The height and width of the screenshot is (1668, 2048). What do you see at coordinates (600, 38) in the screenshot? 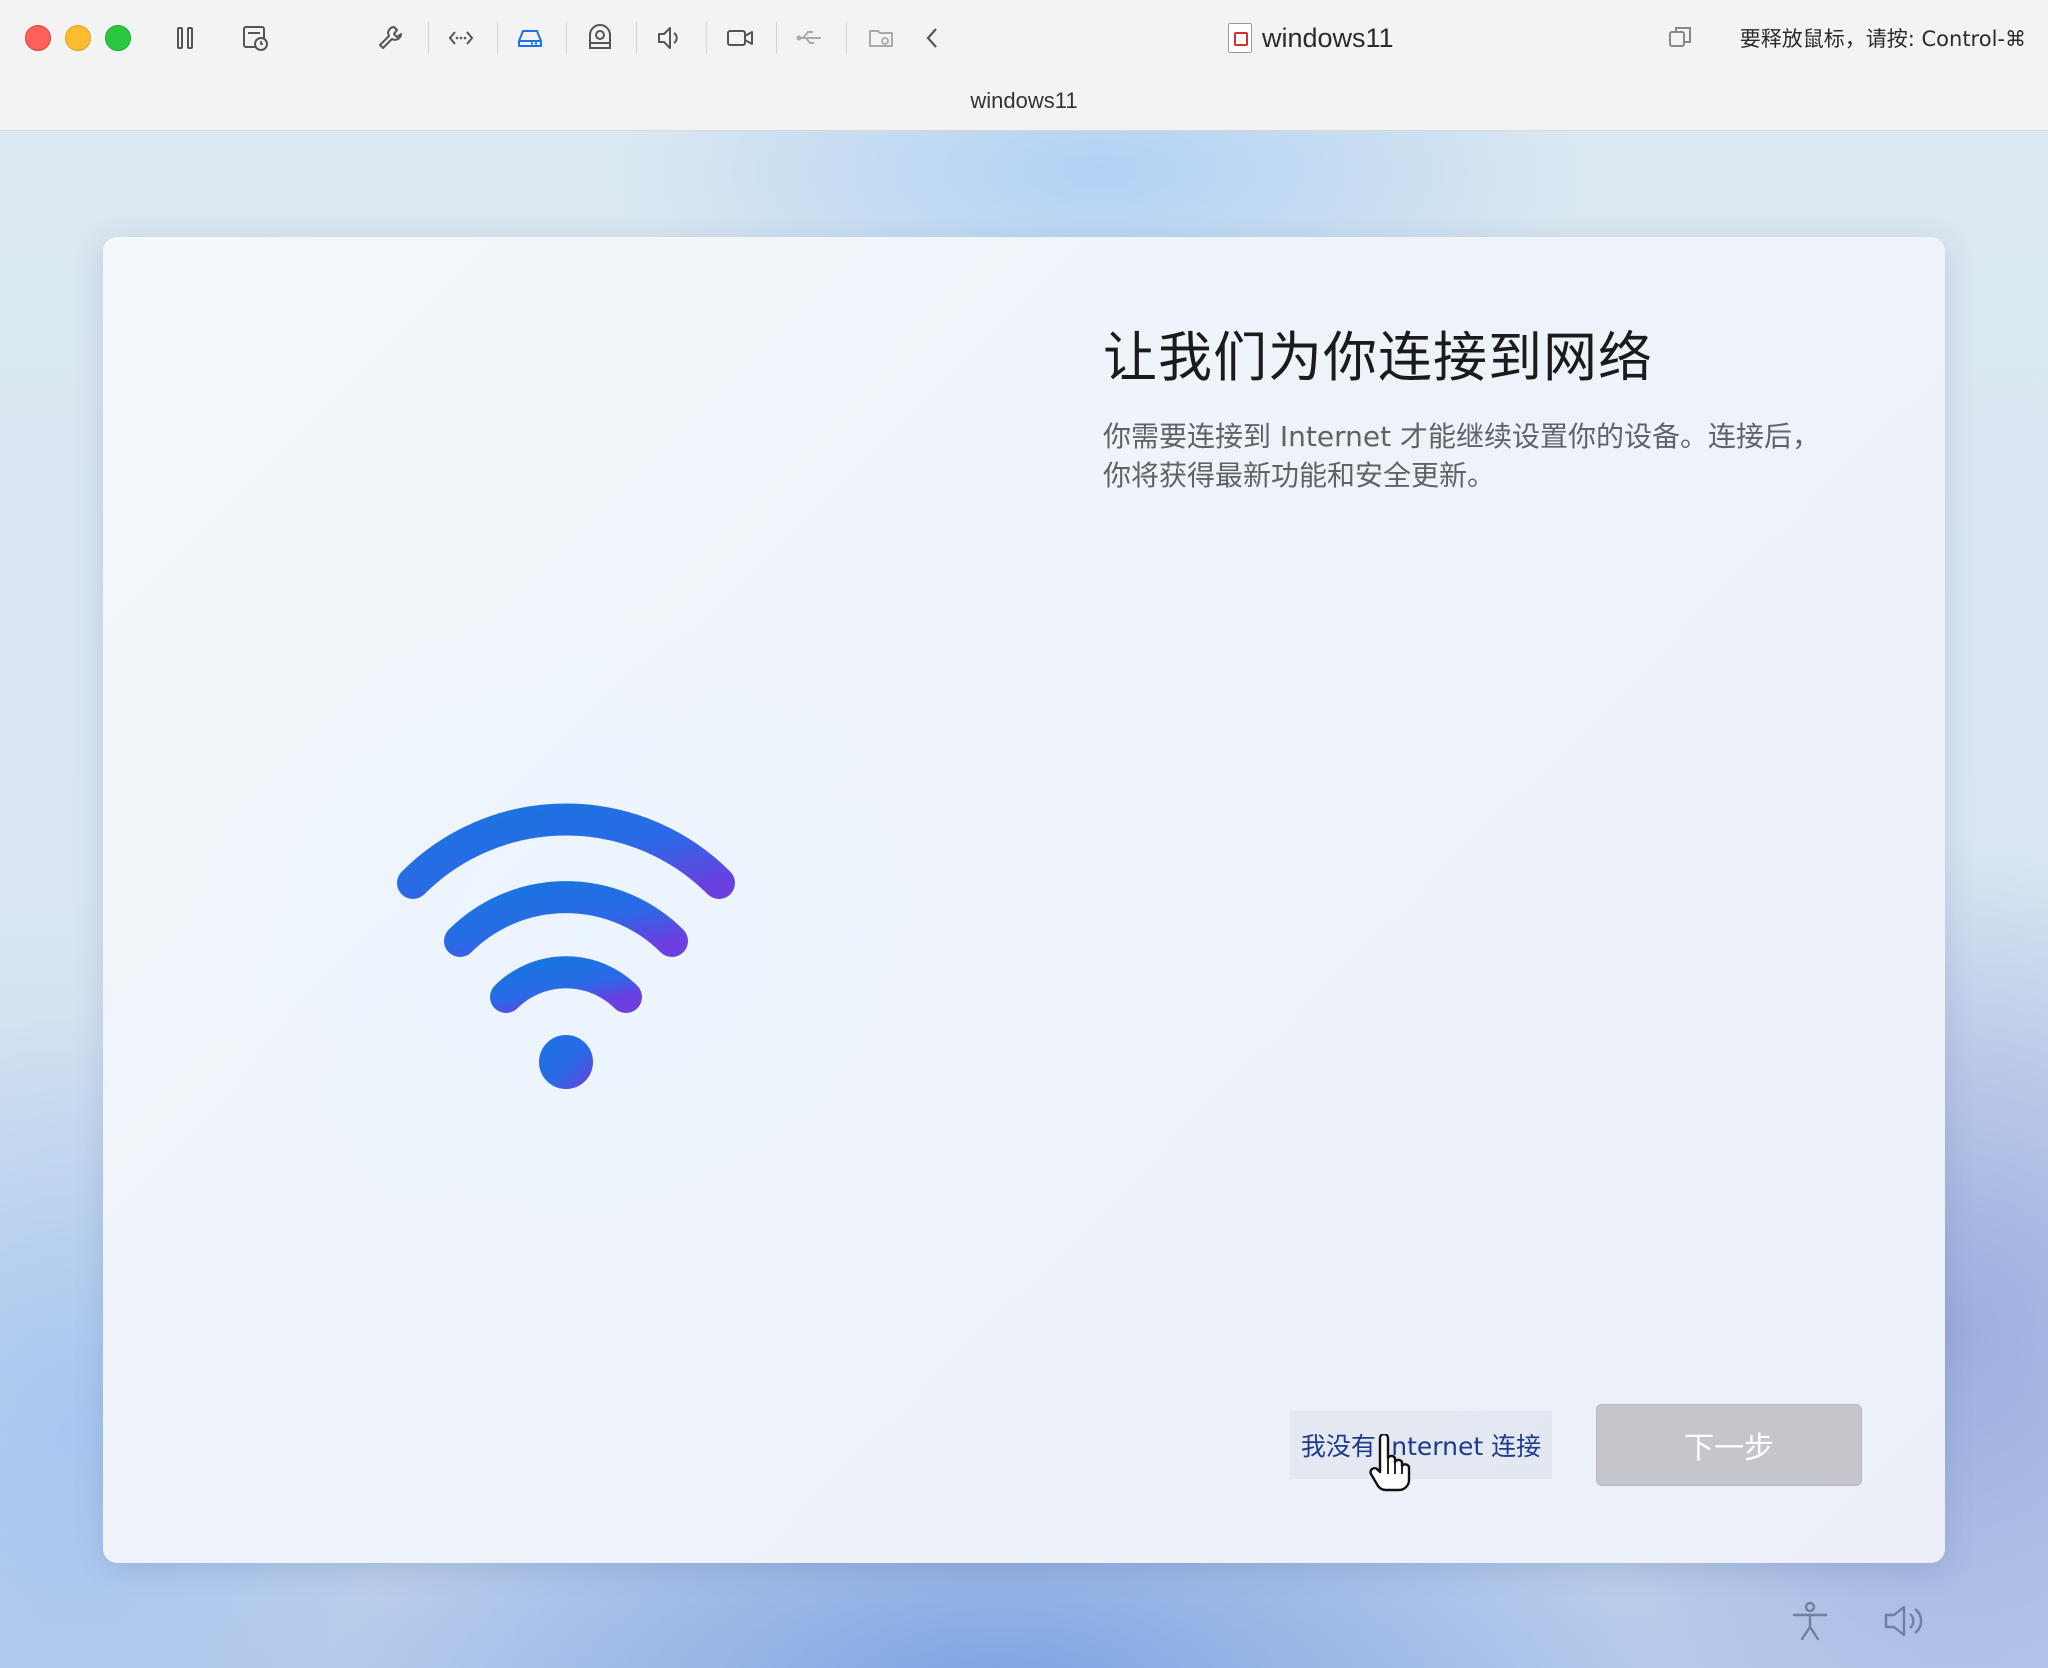
I see `camera-device-icon` at bounding box center [600, 38].